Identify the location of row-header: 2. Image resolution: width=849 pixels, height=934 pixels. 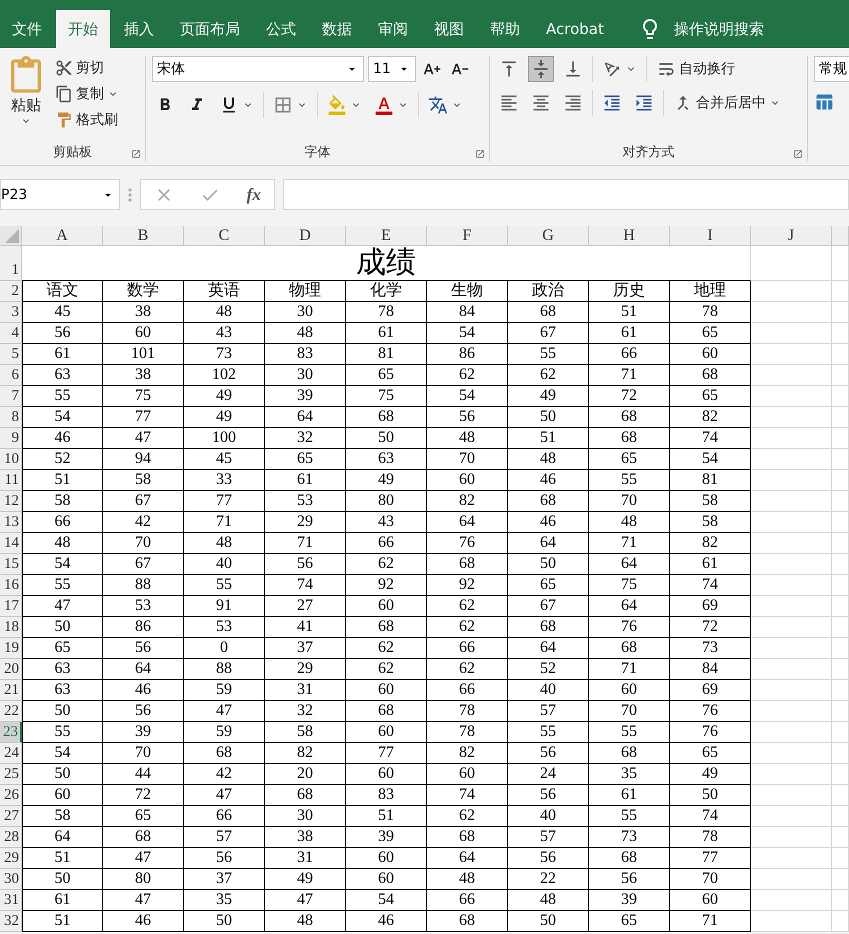
(11, 291).